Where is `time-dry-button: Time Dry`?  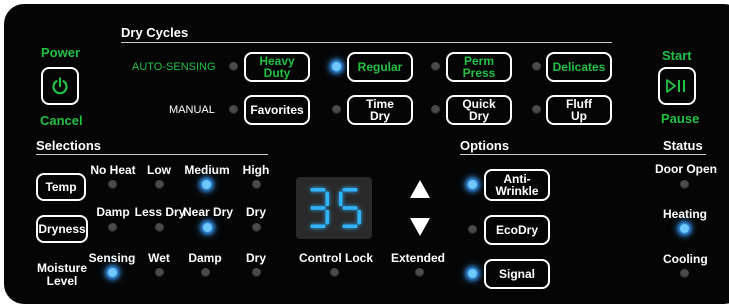 time-dry-button: Time Dry is located at coordinates (380, 110).